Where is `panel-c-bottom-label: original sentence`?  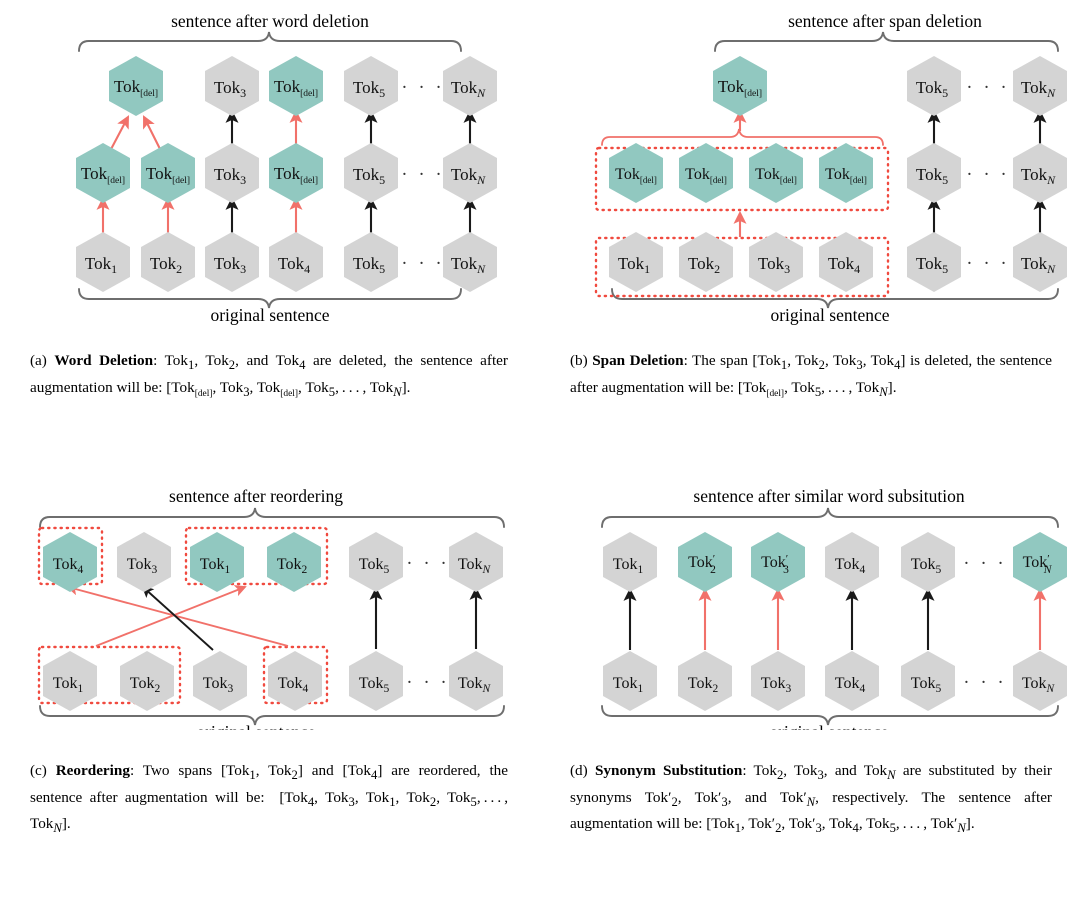 panel-c-bottom-label: original sentence is located at coordinates (255, 726).